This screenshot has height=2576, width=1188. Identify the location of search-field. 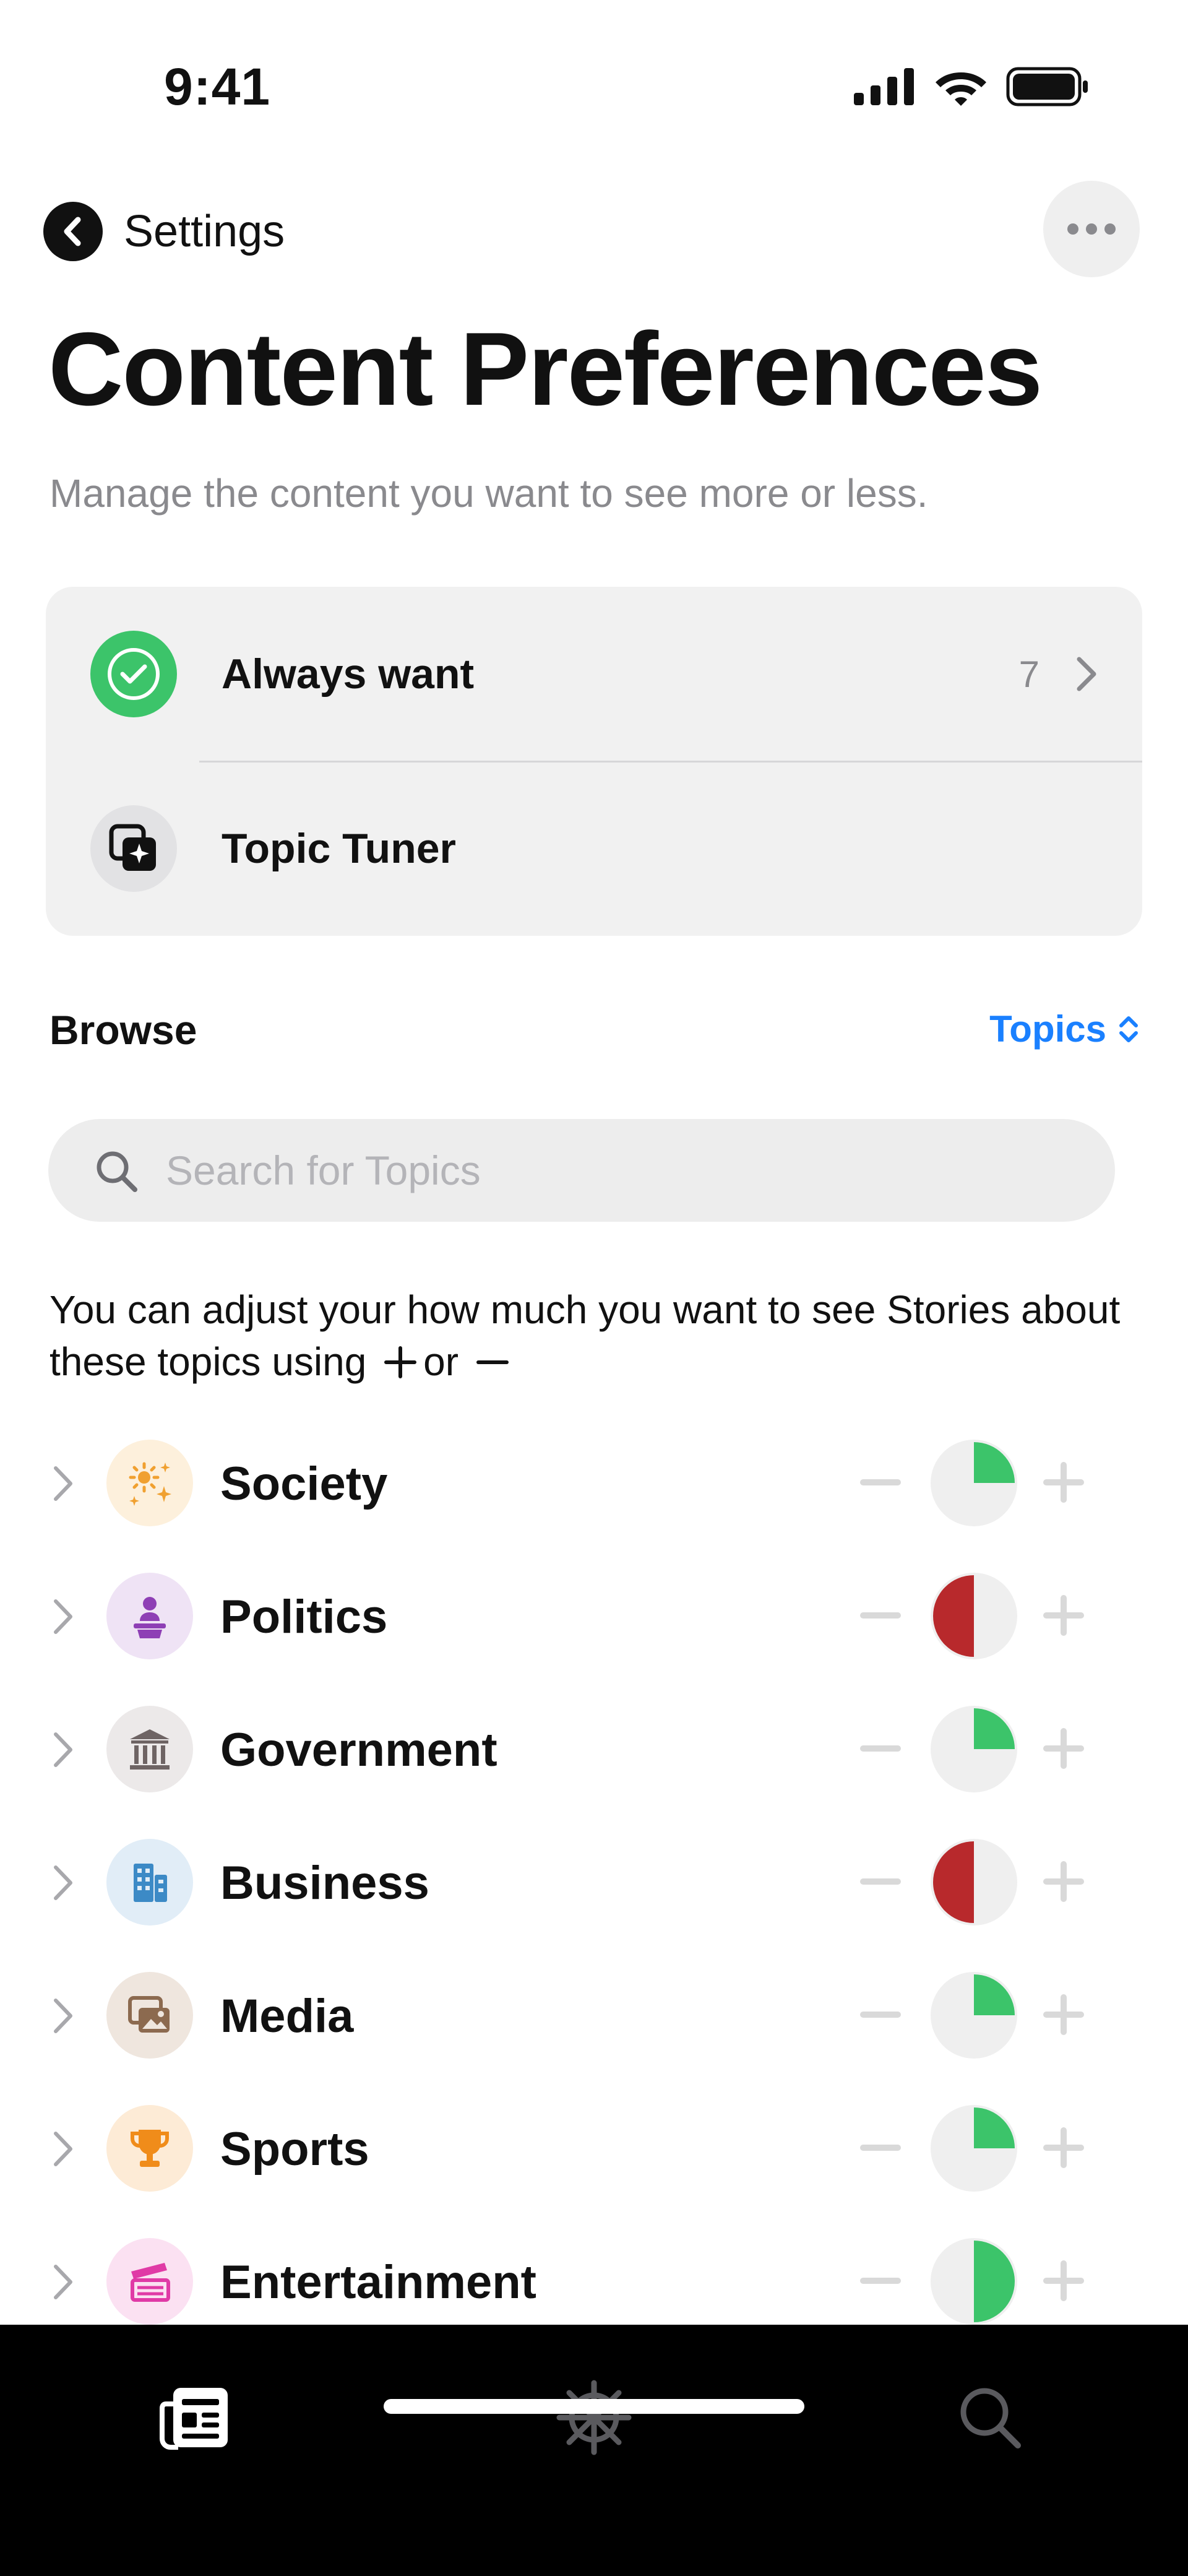
(581, 1170).